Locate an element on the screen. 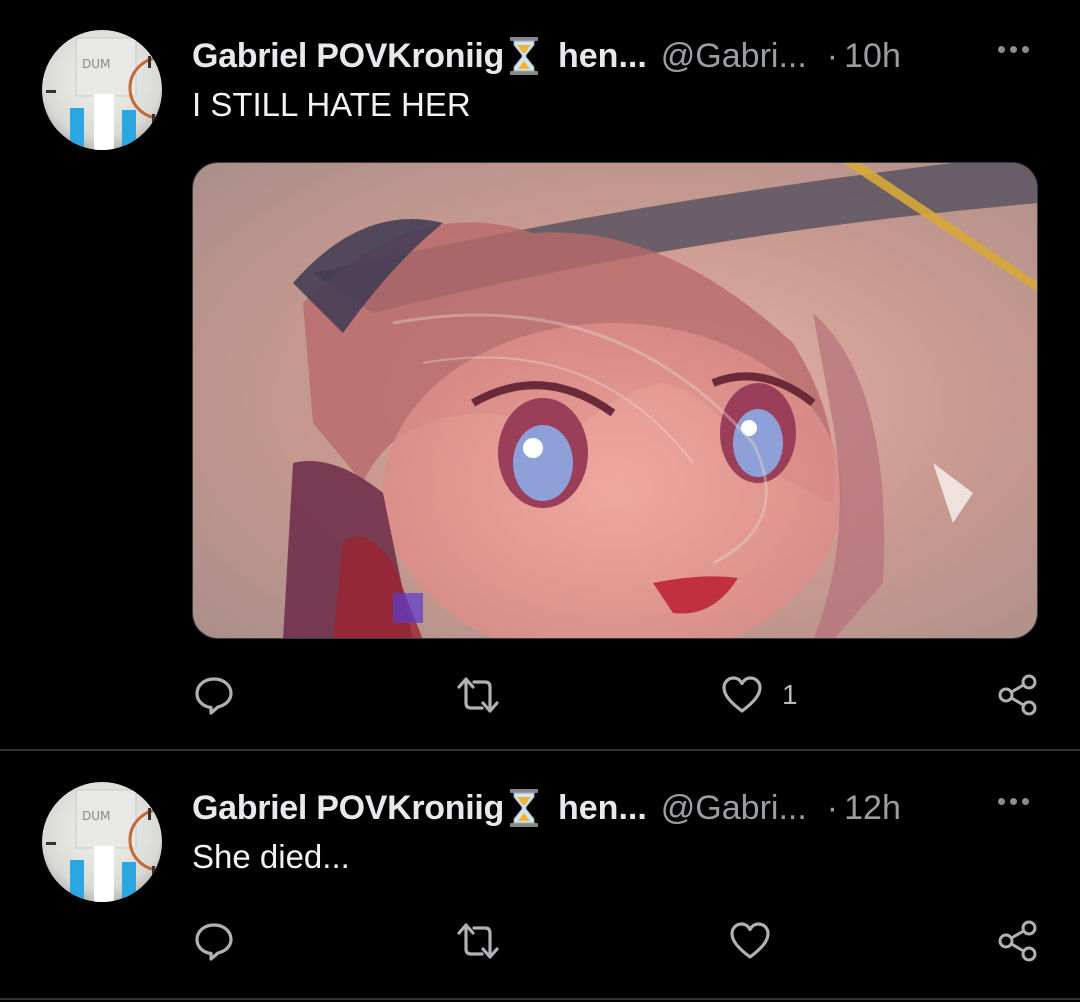 This screenshot has height=1002, width=1080. like-button is located at coordinates (750, 941).